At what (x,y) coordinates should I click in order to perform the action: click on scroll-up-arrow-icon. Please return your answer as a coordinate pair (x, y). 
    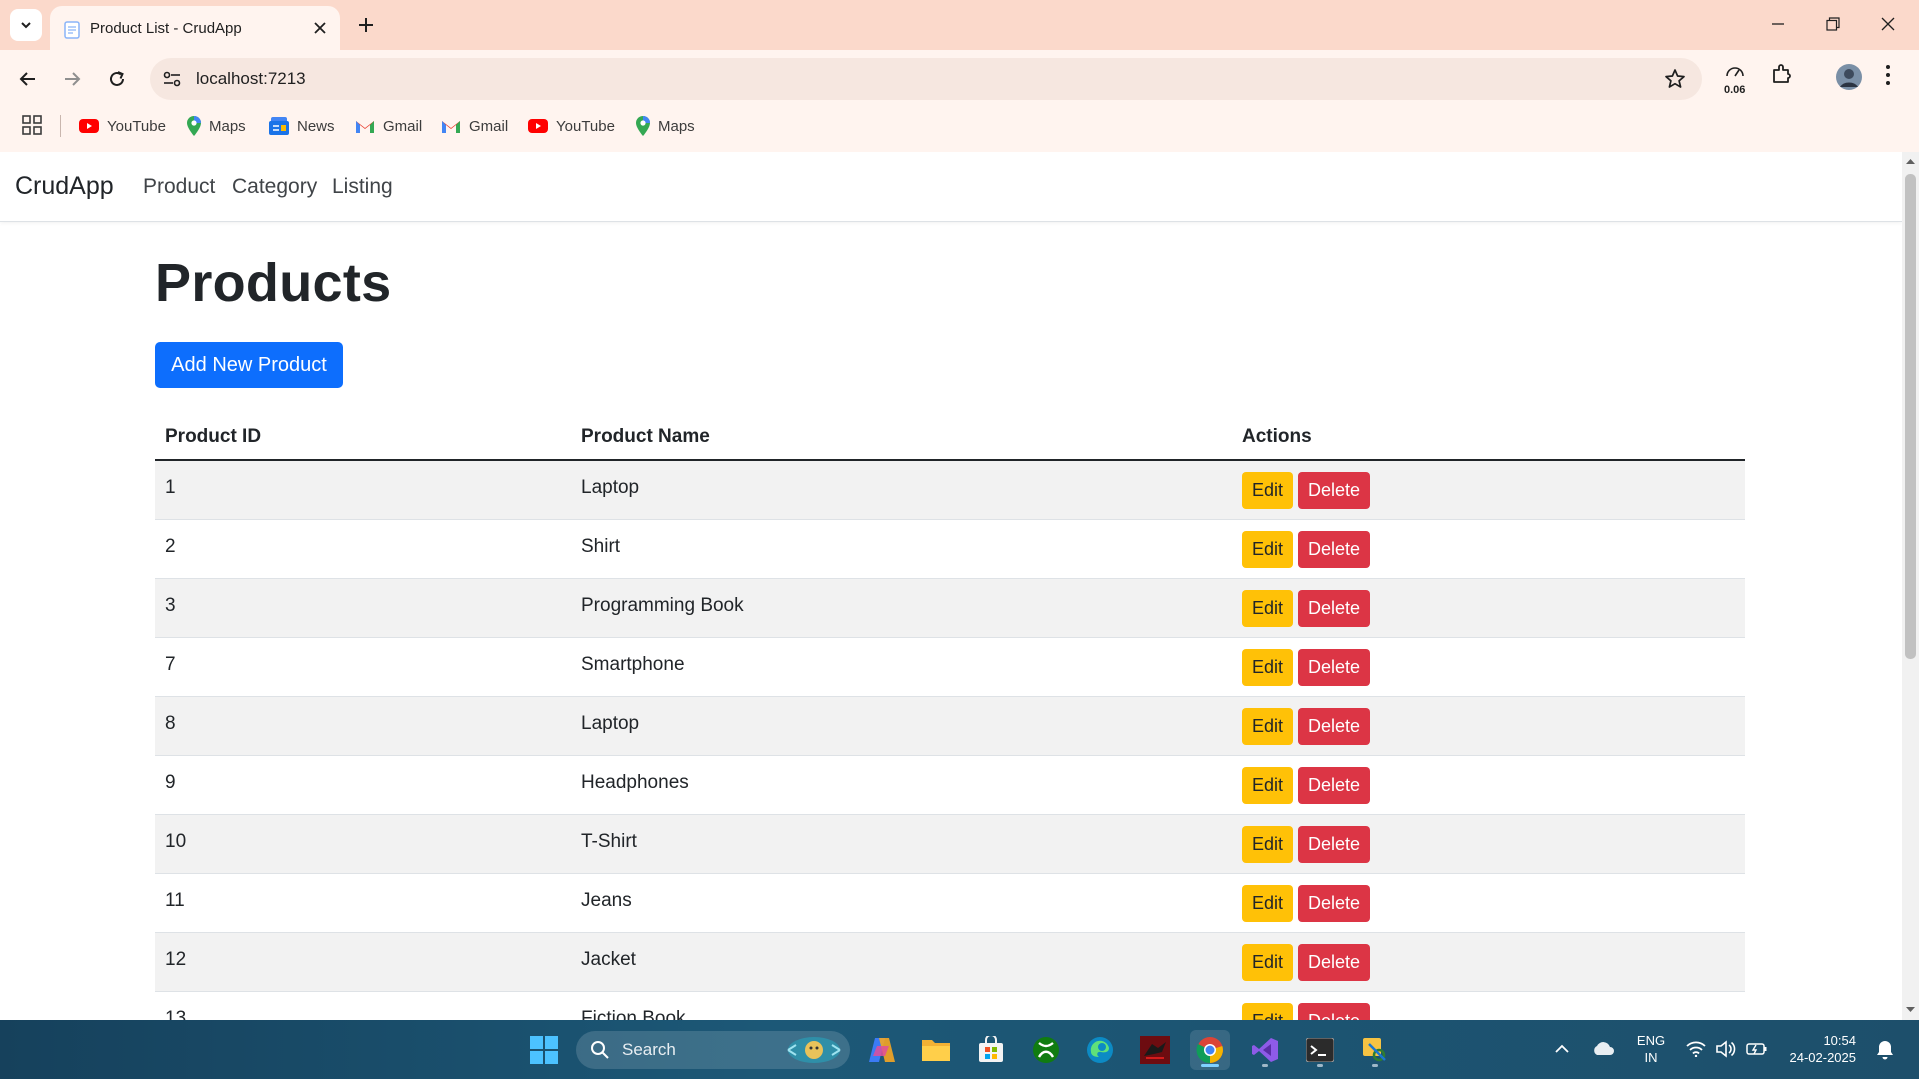
    Looking at the image, I should click on (1910, 161).